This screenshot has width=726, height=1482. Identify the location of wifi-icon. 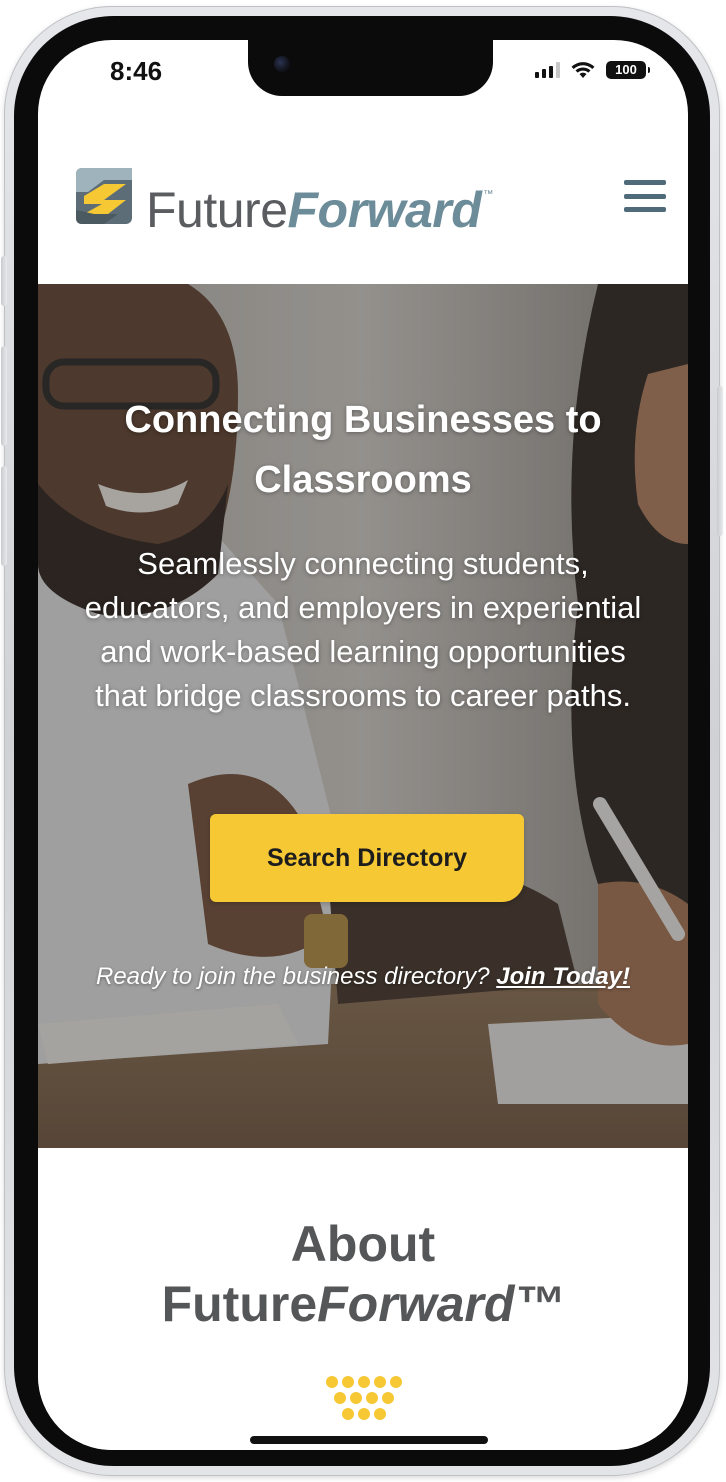
(583, 70).